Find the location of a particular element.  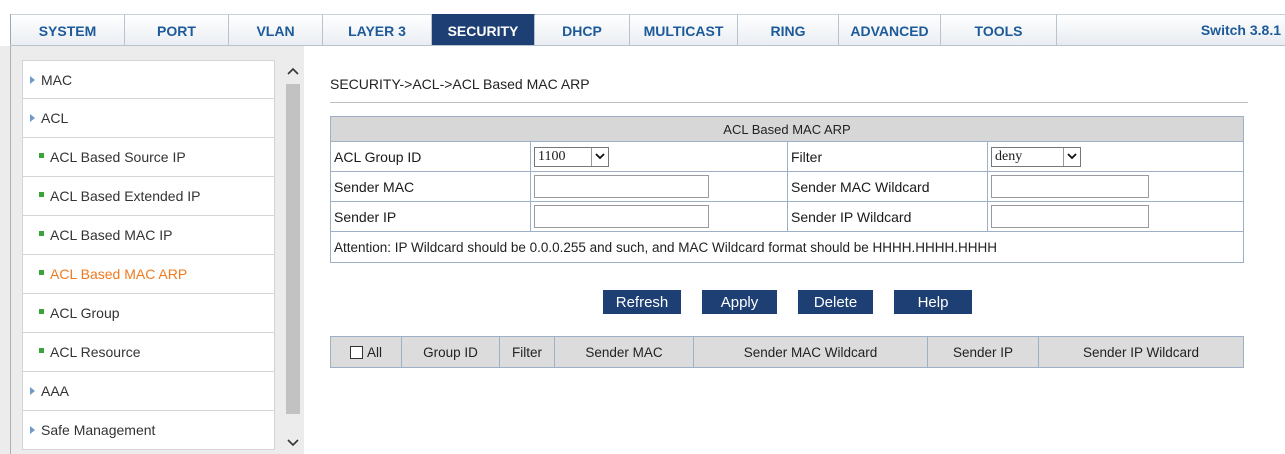

tab-layer3: LAYER 3 is located at coordinates (377, 30).